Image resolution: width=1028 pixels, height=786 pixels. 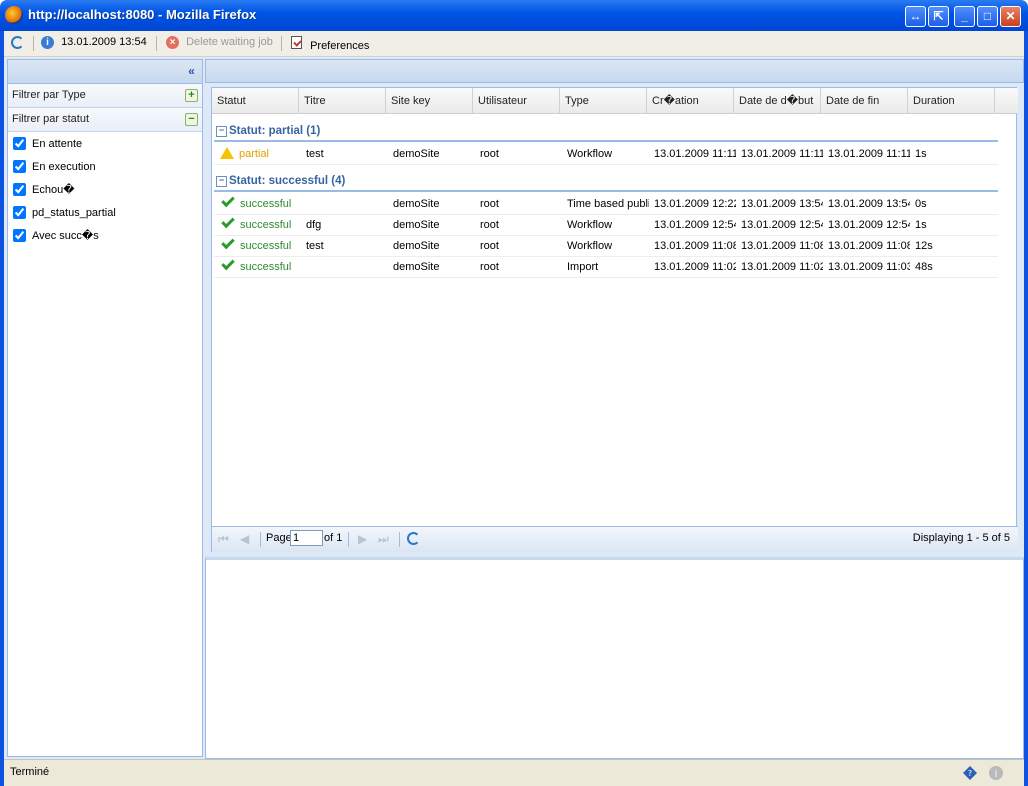 I want to click on col-header-date-fin: Date de fin, so click(x=864, y=101).